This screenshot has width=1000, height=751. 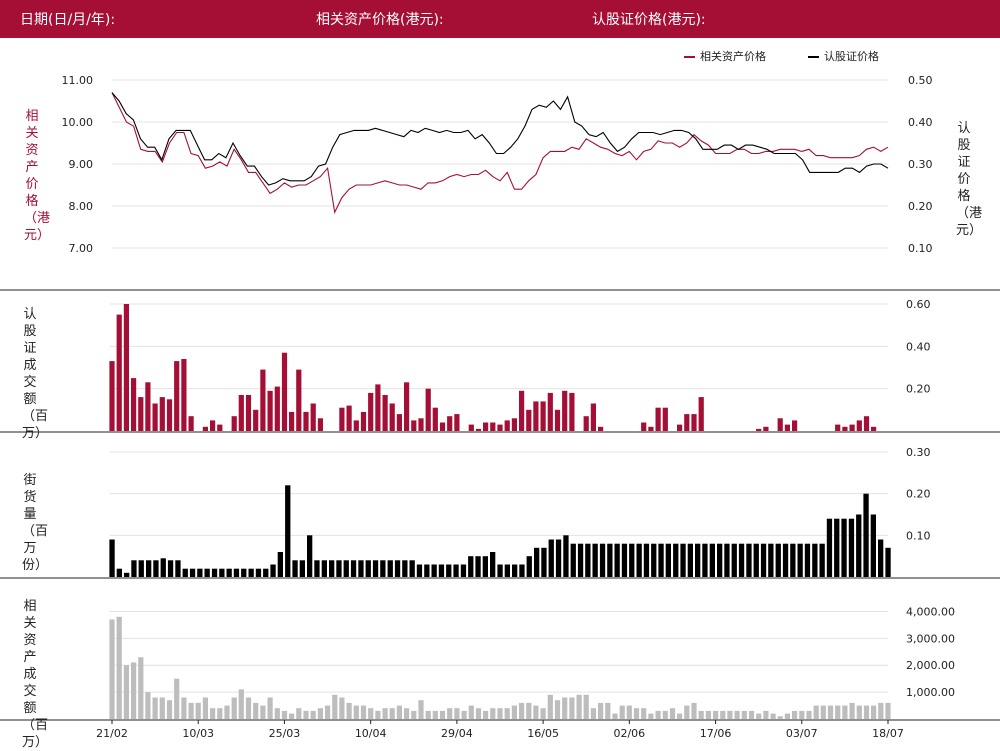 What do you see at coordinates (500, 19) in the screenshot?
I see `header-bar: 日期(日/月/年): 相关资产价格(港元): 认股证价格(港元):` at bounding box center [500, 19].